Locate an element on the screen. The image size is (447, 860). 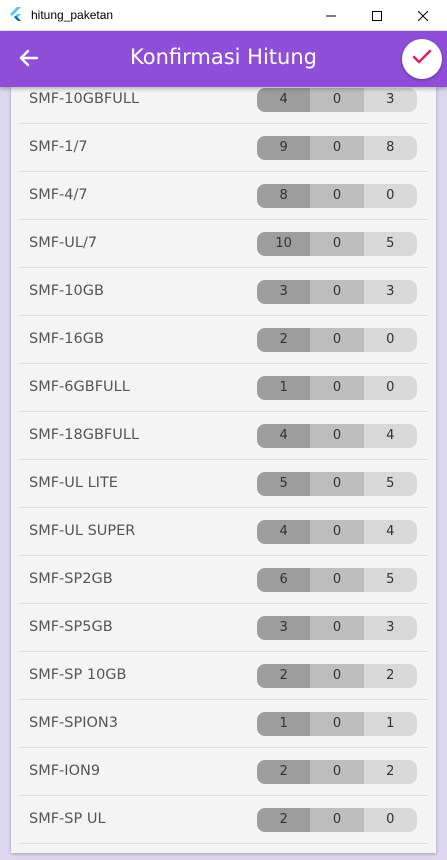
app-bar: Konfirmasi Hitung is located at coordinates (223, 59).